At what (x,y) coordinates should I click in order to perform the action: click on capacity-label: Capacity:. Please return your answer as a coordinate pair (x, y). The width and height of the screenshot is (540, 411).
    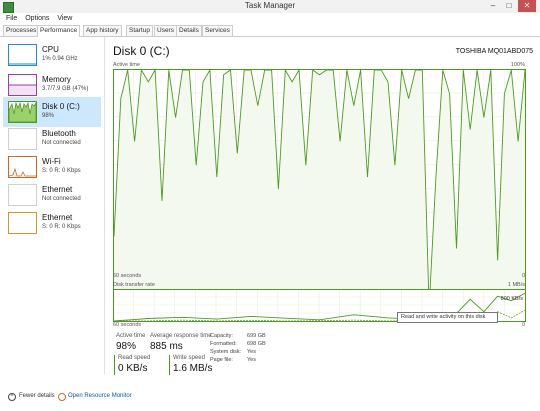
    Looking at the image, I should click on (221, 336).